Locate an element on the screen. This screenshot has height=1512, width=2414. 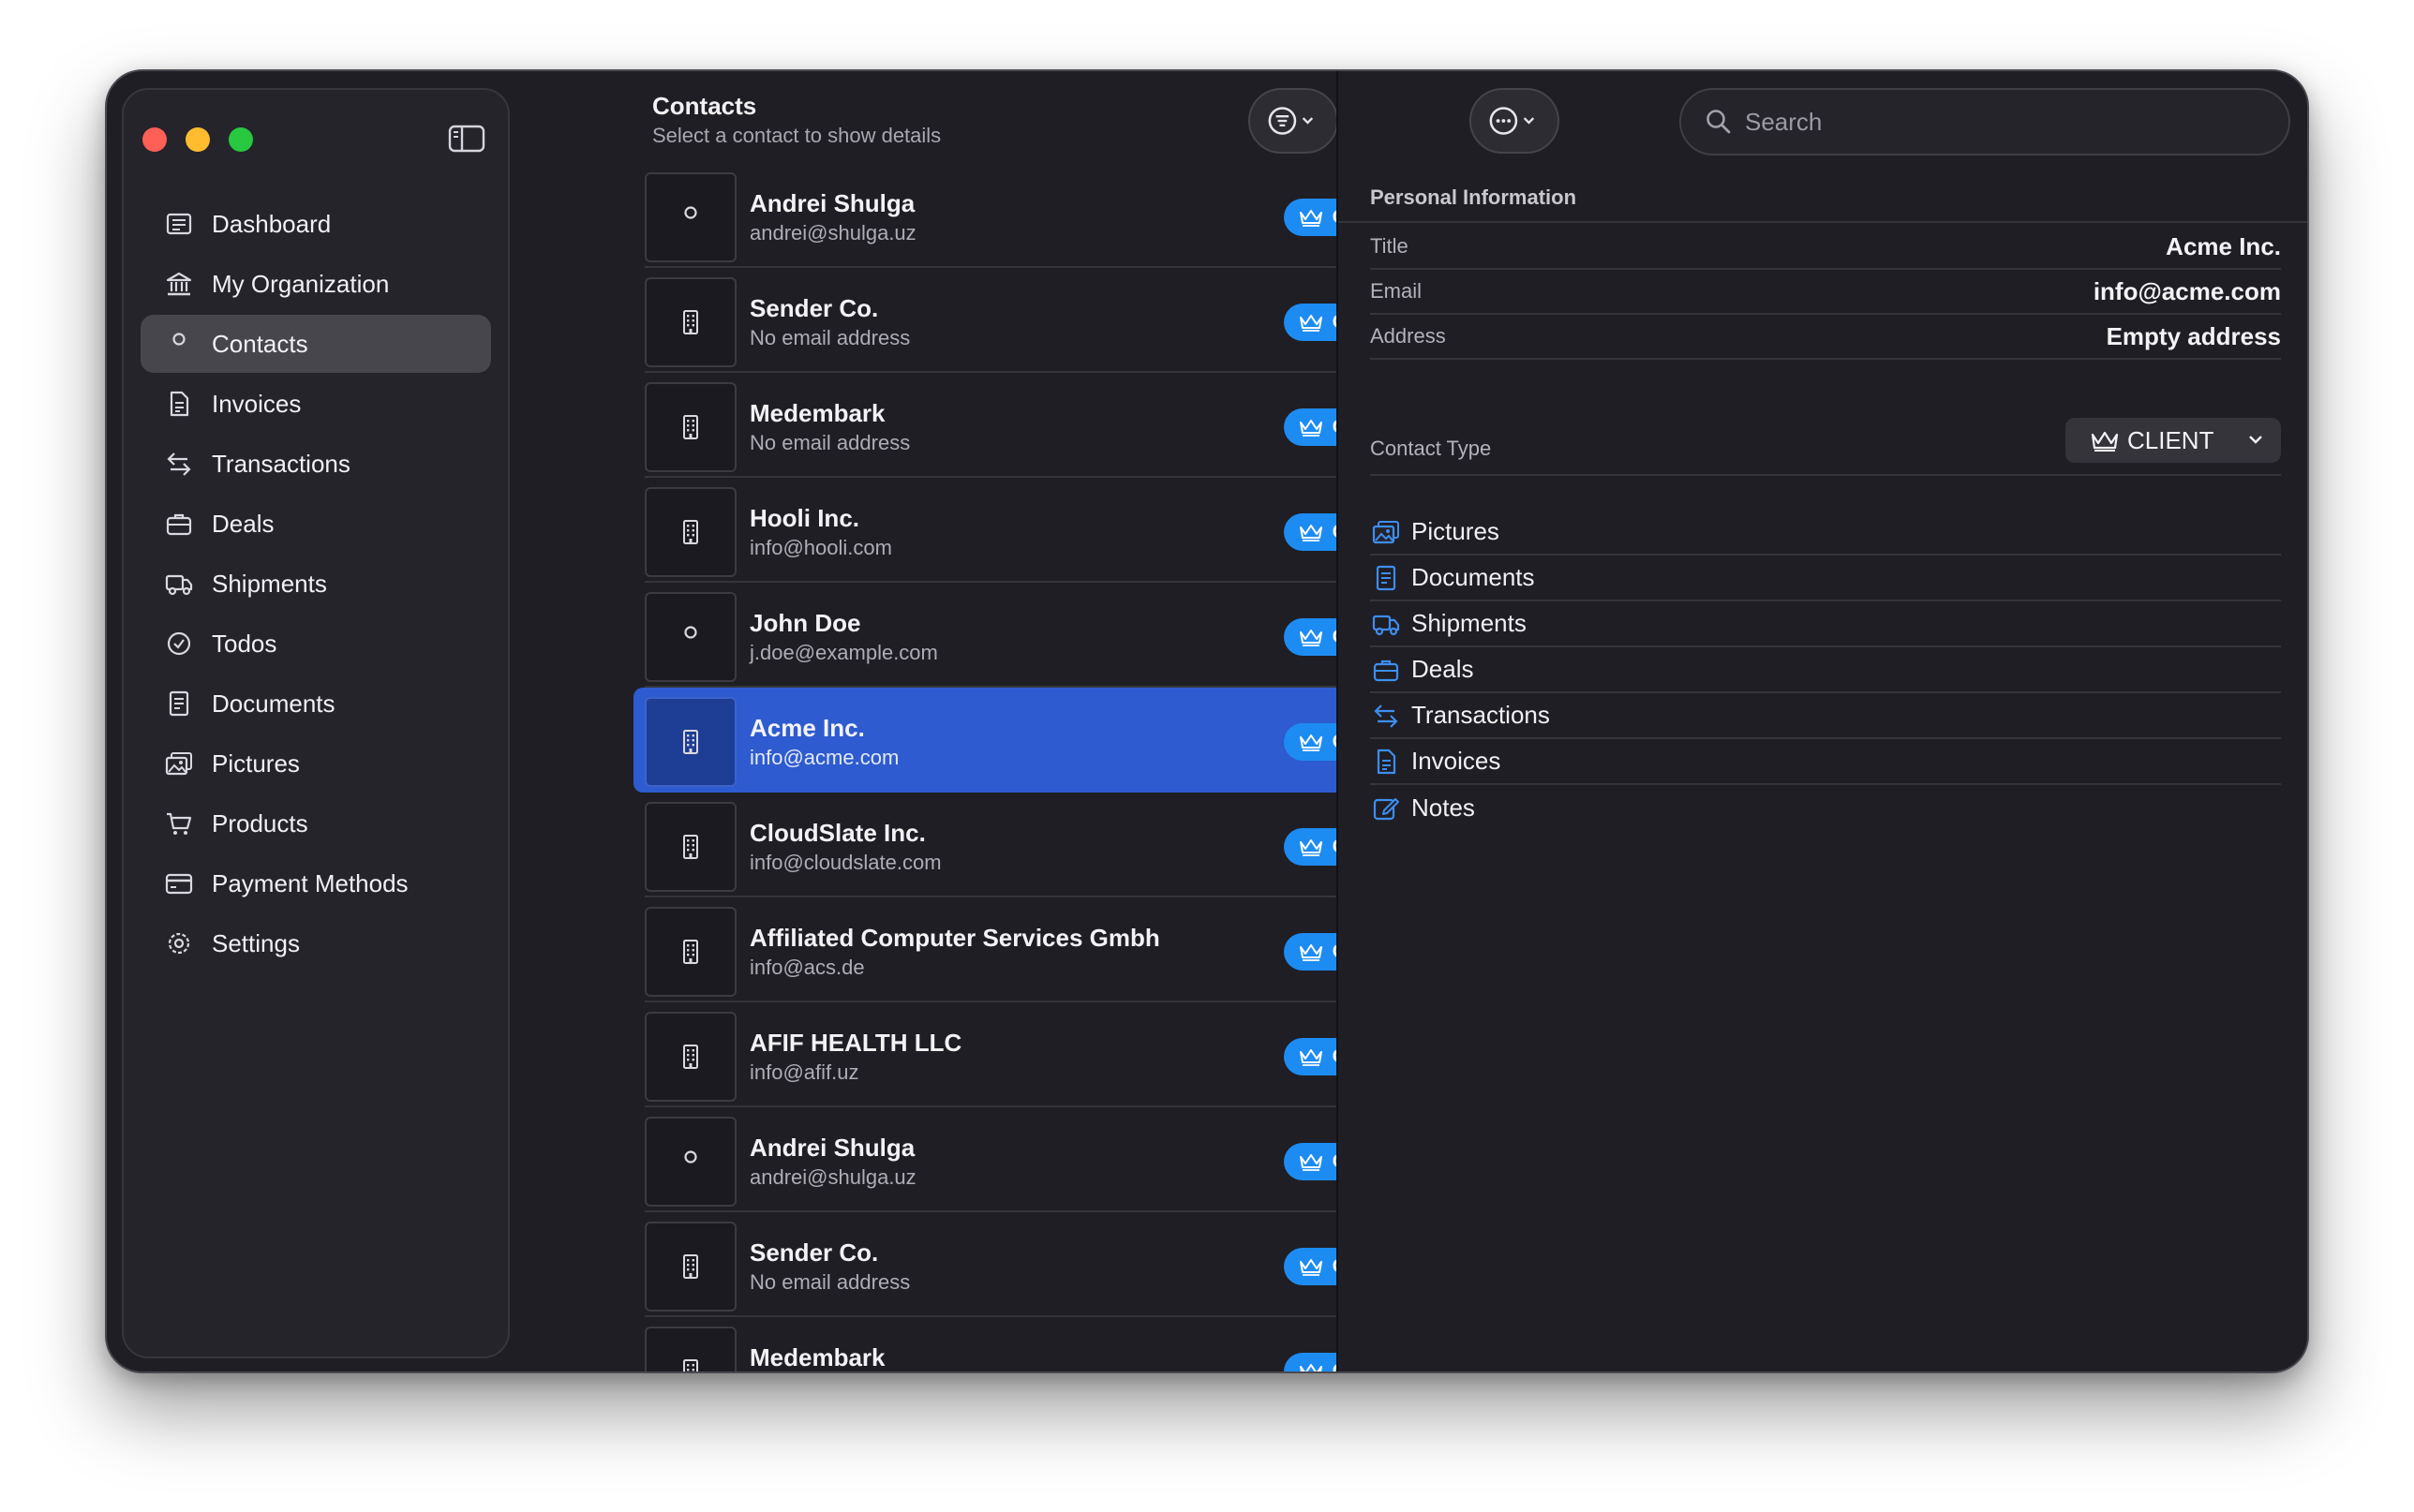
minimize-window-button is located at coordinates (198, 139).